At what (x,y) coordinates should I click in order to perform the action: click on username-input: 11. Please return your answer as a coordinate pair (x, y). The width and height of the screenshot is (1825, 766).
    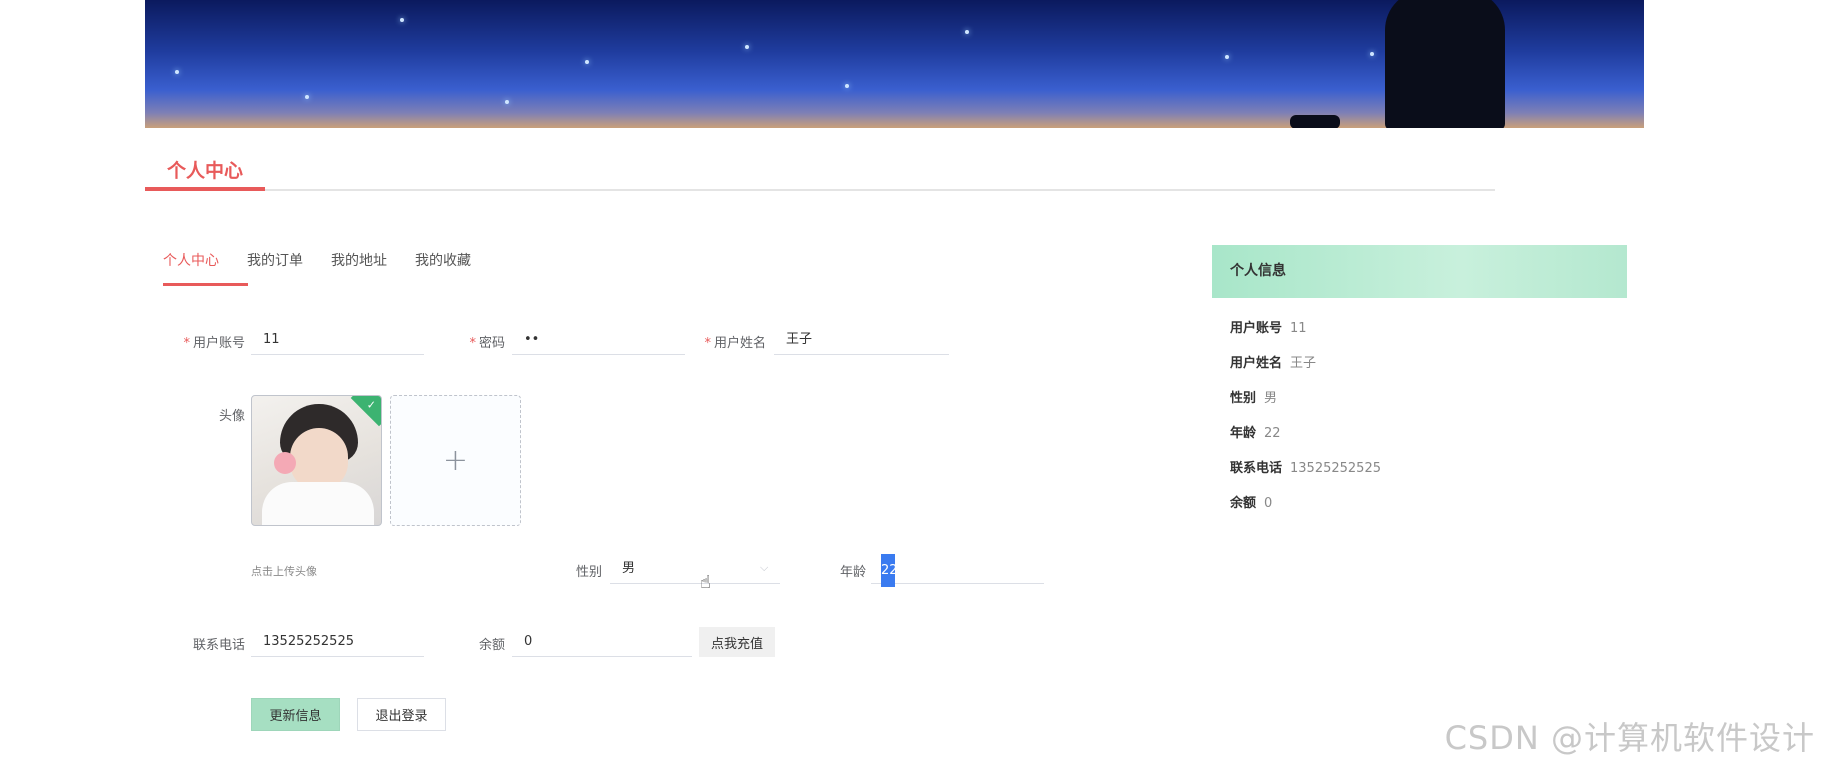
    Looking at the image, I should click on (337, 340).